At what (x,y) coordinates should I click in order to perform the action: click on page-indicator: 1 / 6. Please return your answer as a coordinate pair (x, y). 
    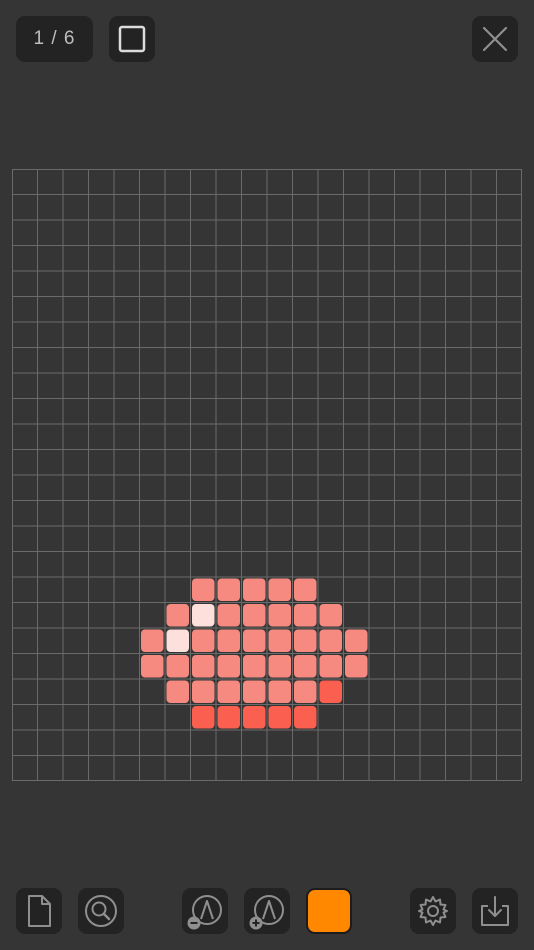
    Looking at the image, I should click on (54, 39).